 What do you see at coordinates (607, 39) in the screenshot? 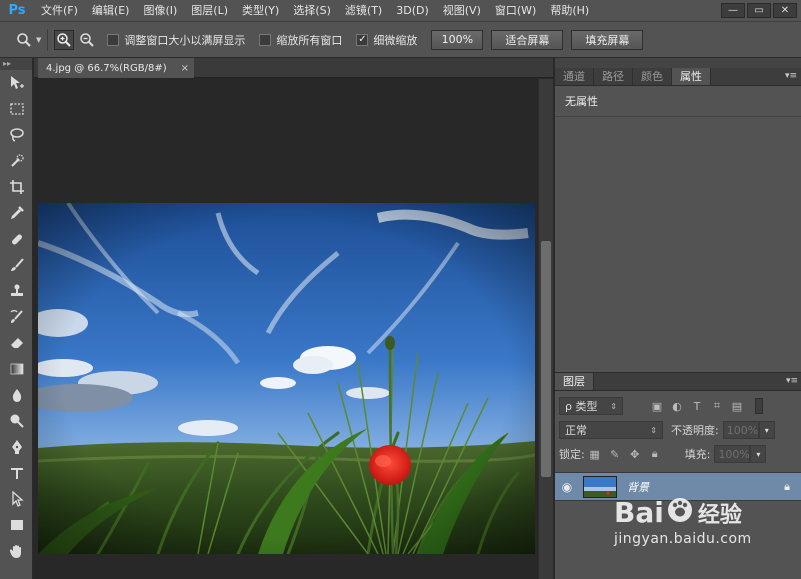
I see `fill-screen-button: 填充屏幕` at bounding box center [607, 39].